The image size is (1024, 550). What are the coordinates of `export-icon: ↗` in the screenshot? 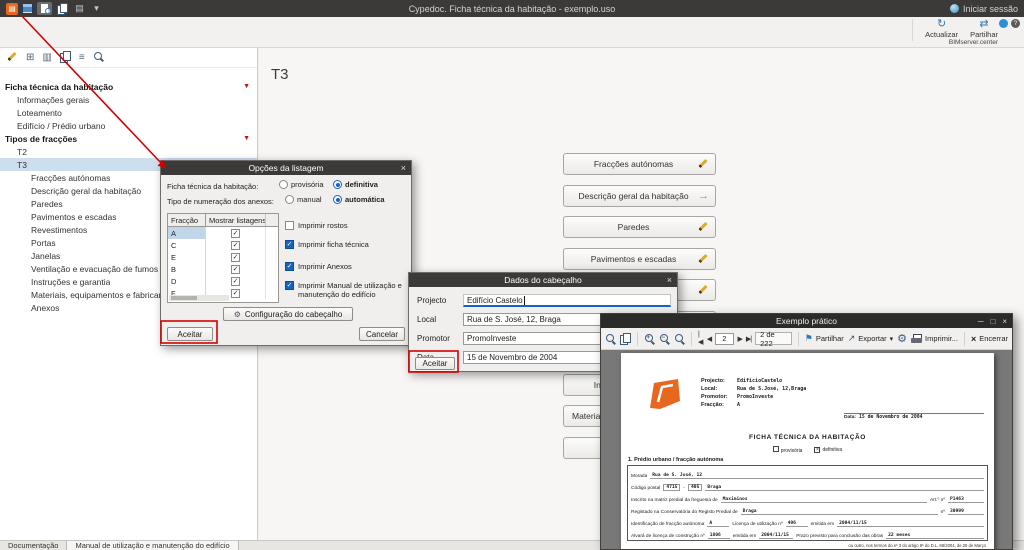 It's located at (851, 338).